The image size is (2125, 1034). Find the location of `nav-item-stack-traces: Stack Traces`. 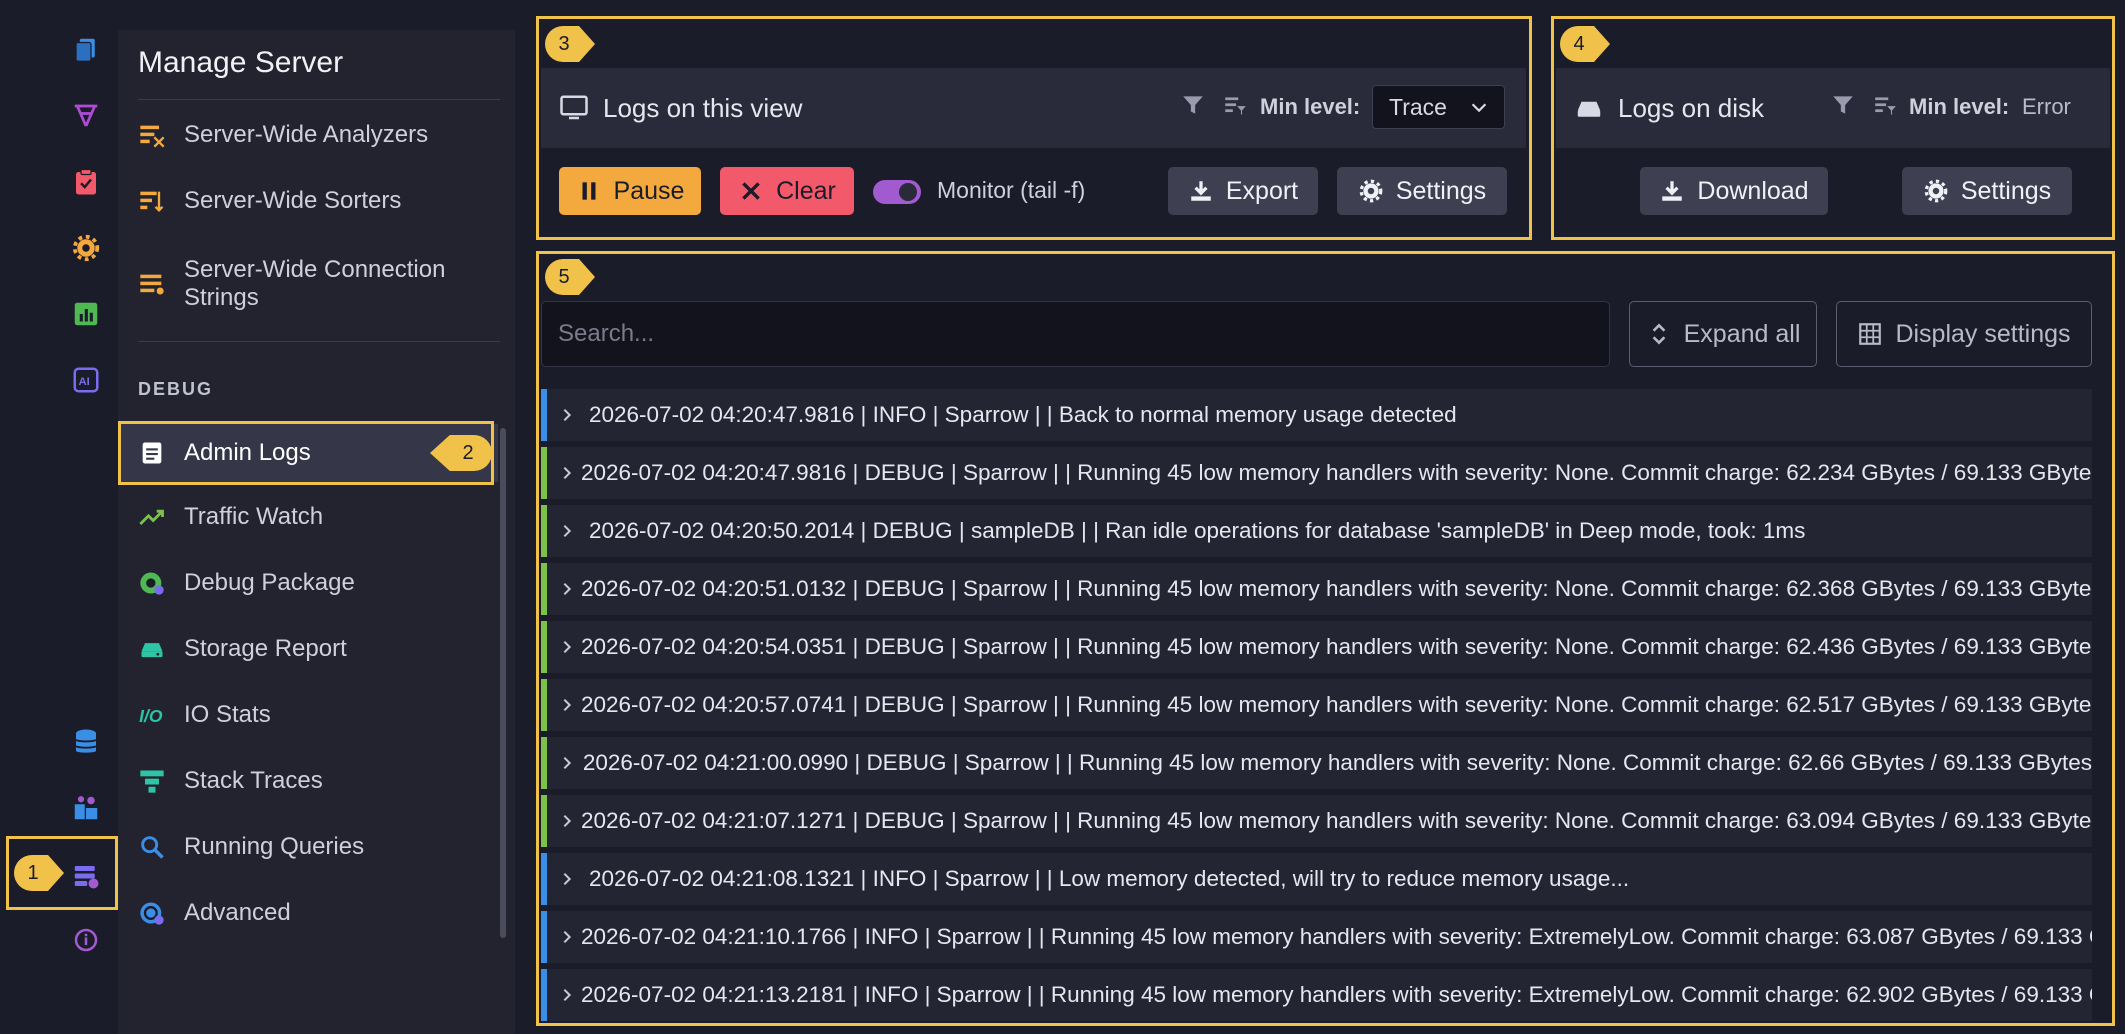

nav-item-stack-traces: Stack Traces is located at coordinates (308, 781).